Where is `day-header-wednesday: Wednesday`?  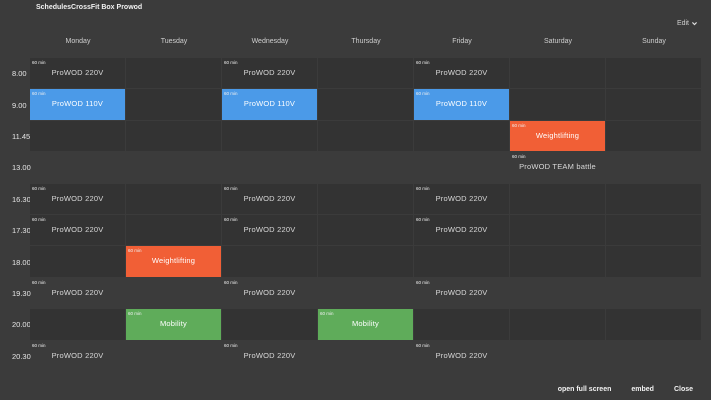 day-header-wednesday: Wednesday is located at coordinates (270, 41).